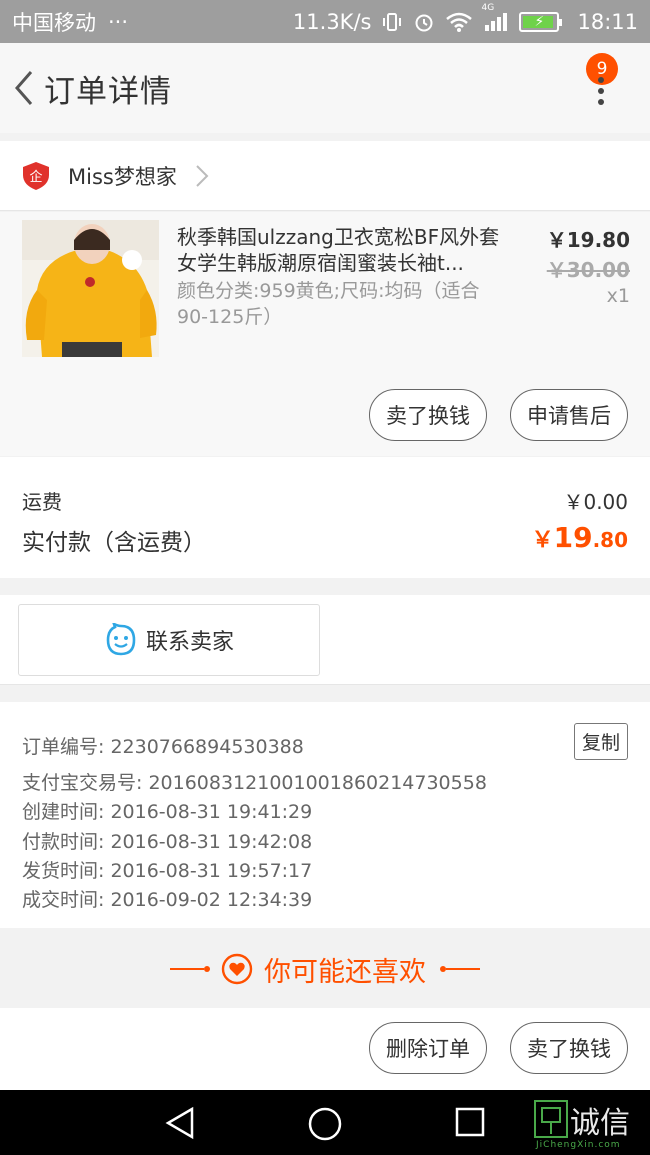 This screenshot has width=650, height=1155. I want to click on bottom-action-bar: 删除订单 卖了换钱, so click(325, 1049).